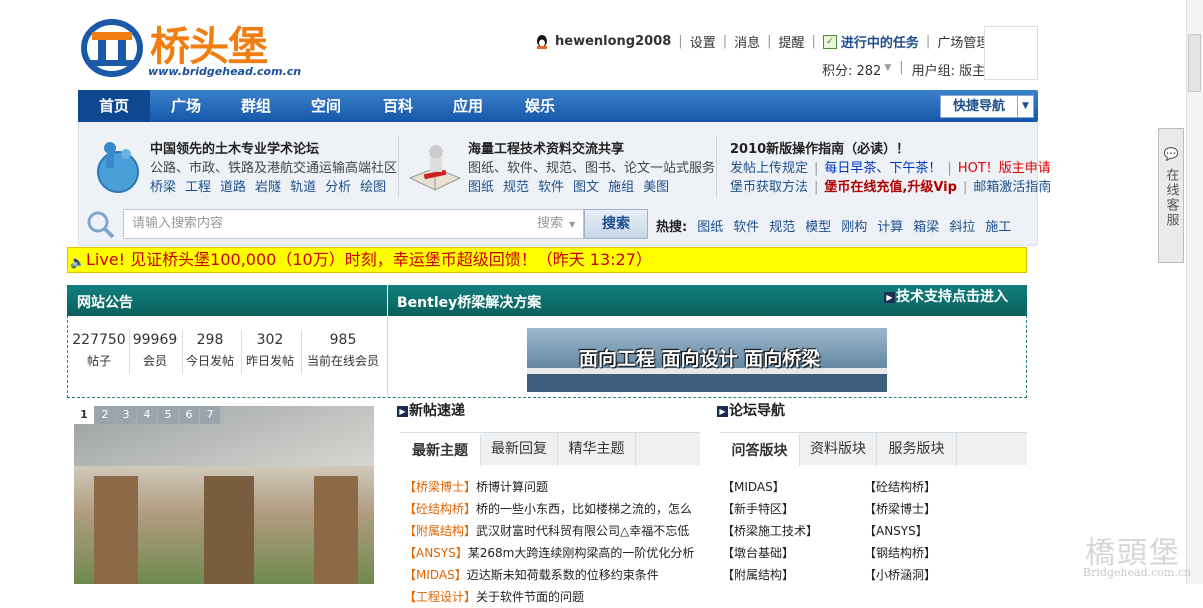 This screenshot has width=1203, height=608. Describe the element at coordinates (168, 415) in the screenshot. I see `slide-page: 5` at that location.